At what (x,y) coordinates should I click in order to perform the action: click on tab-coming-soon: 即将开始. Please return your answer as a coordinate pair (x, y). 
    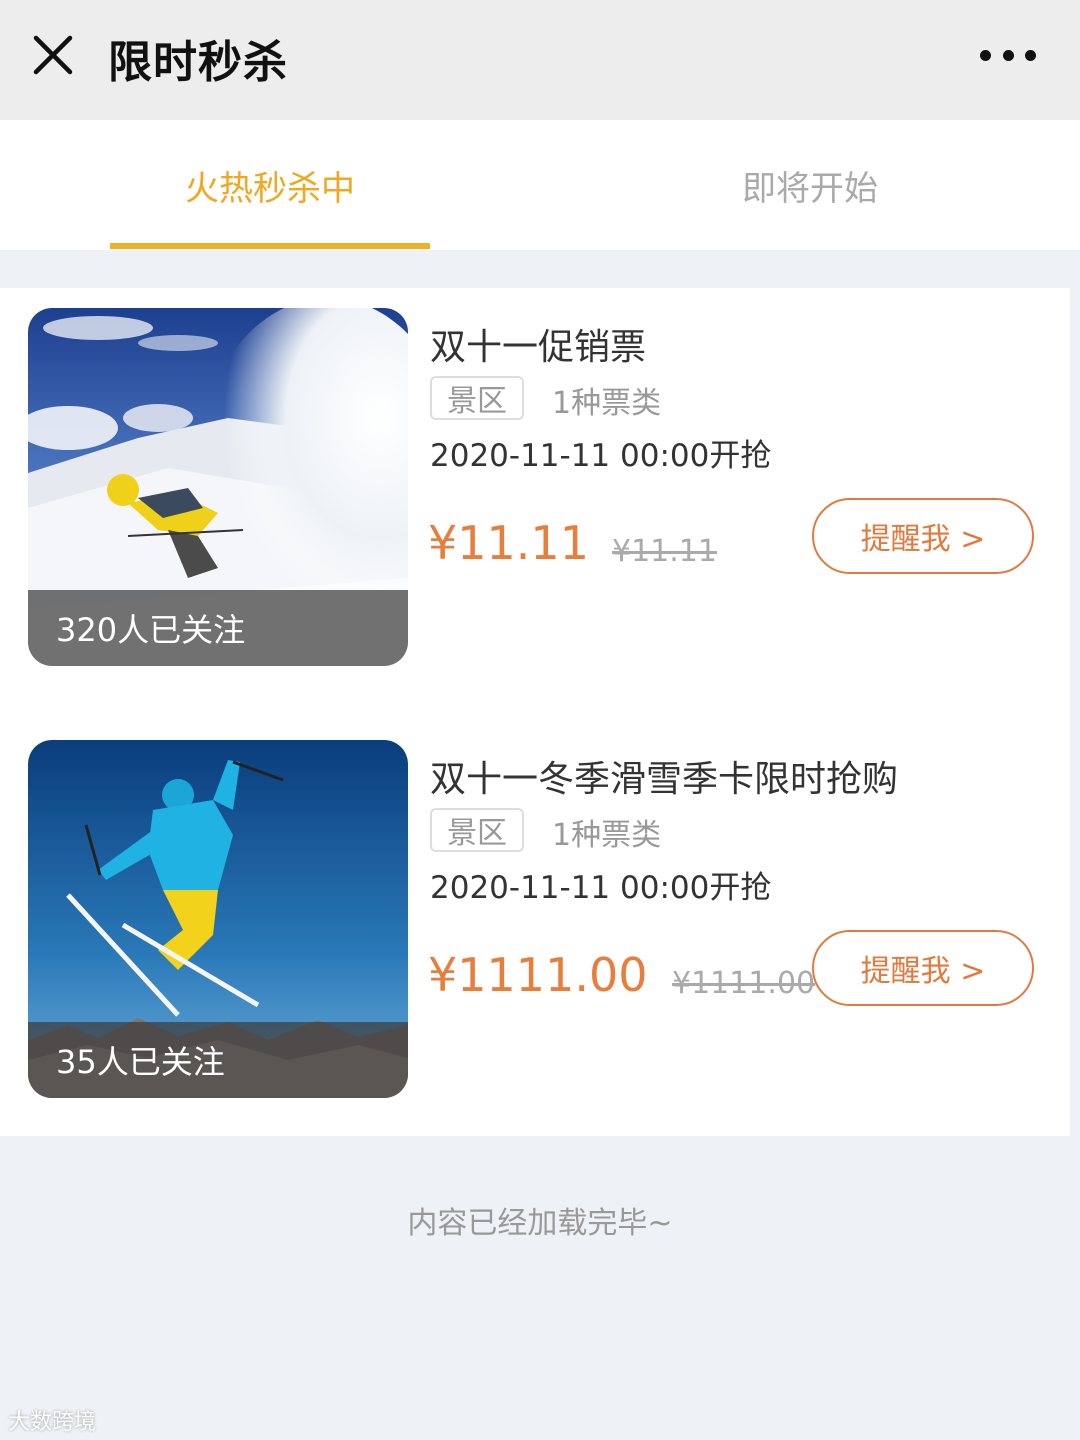
    Looking at the image, I should click on (810, 185).